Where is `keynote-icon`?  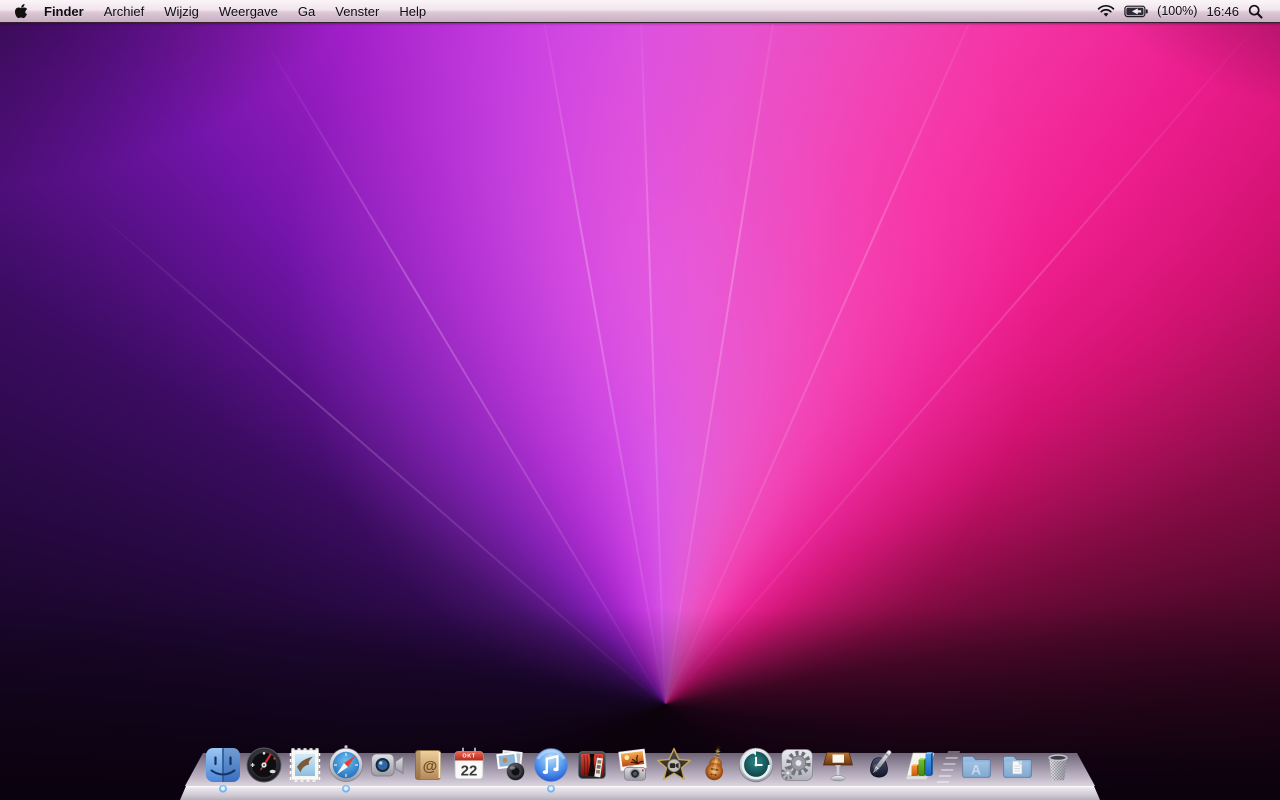
keynote-icon is located at coordinates (838, 767).